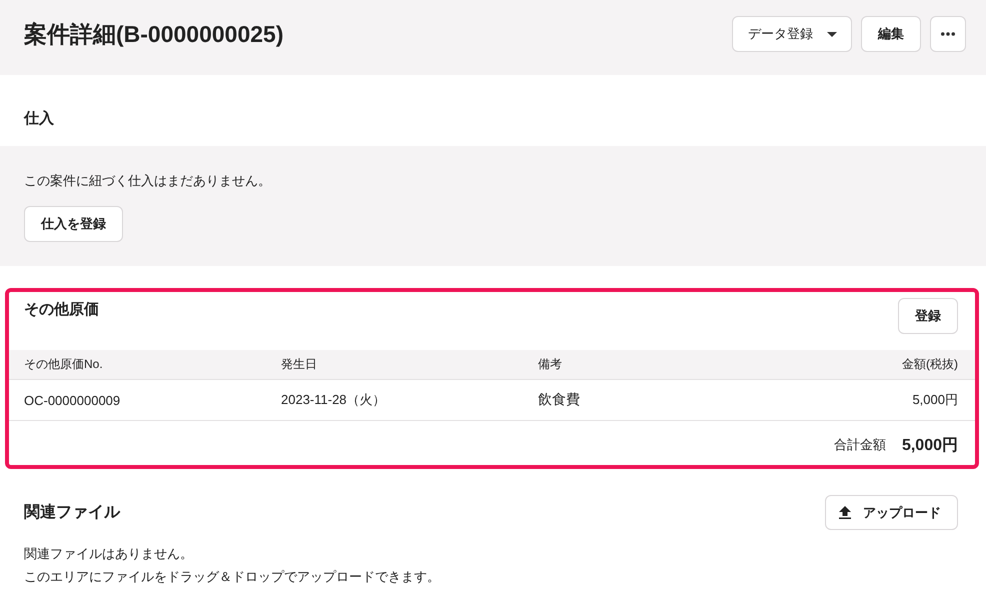 This screenshot has width=986, height=602. What do you see at coordinates (651, 400) in the screenshot?
I see `table-cell: 飲食費` at bounding box center [651, 400].